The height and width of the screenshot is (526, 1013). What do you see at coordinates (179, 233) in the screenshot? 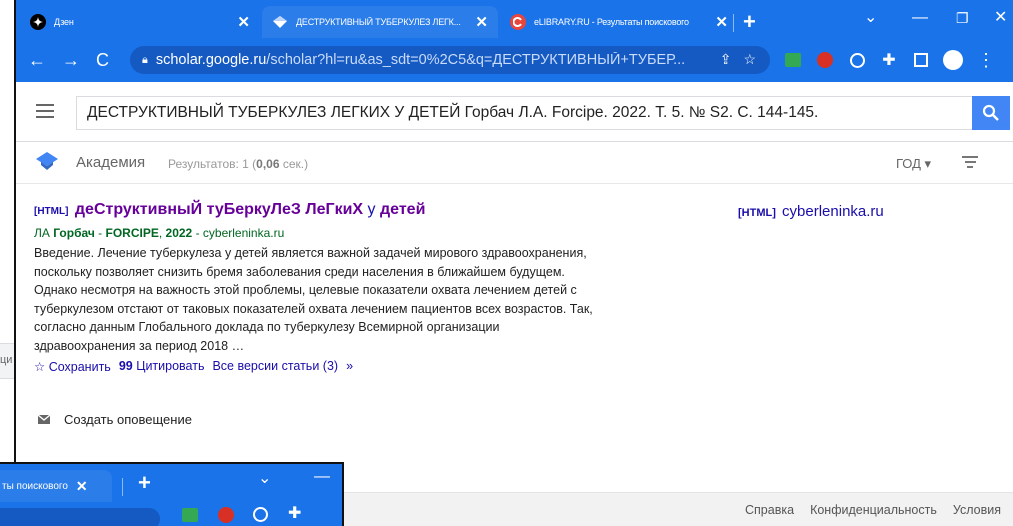
I see `publication-year: 2022` at bounding box center [179, 233].